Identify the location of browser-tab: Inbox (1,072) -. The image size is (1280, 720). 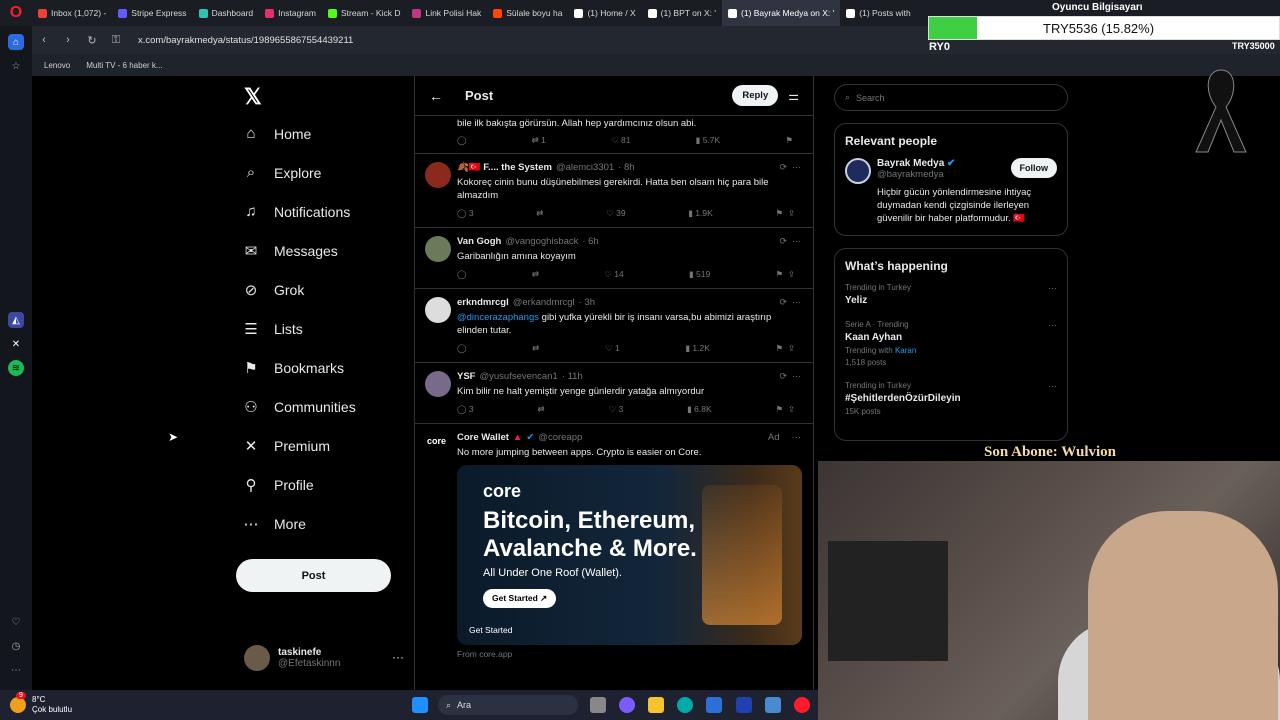
(72, 13).